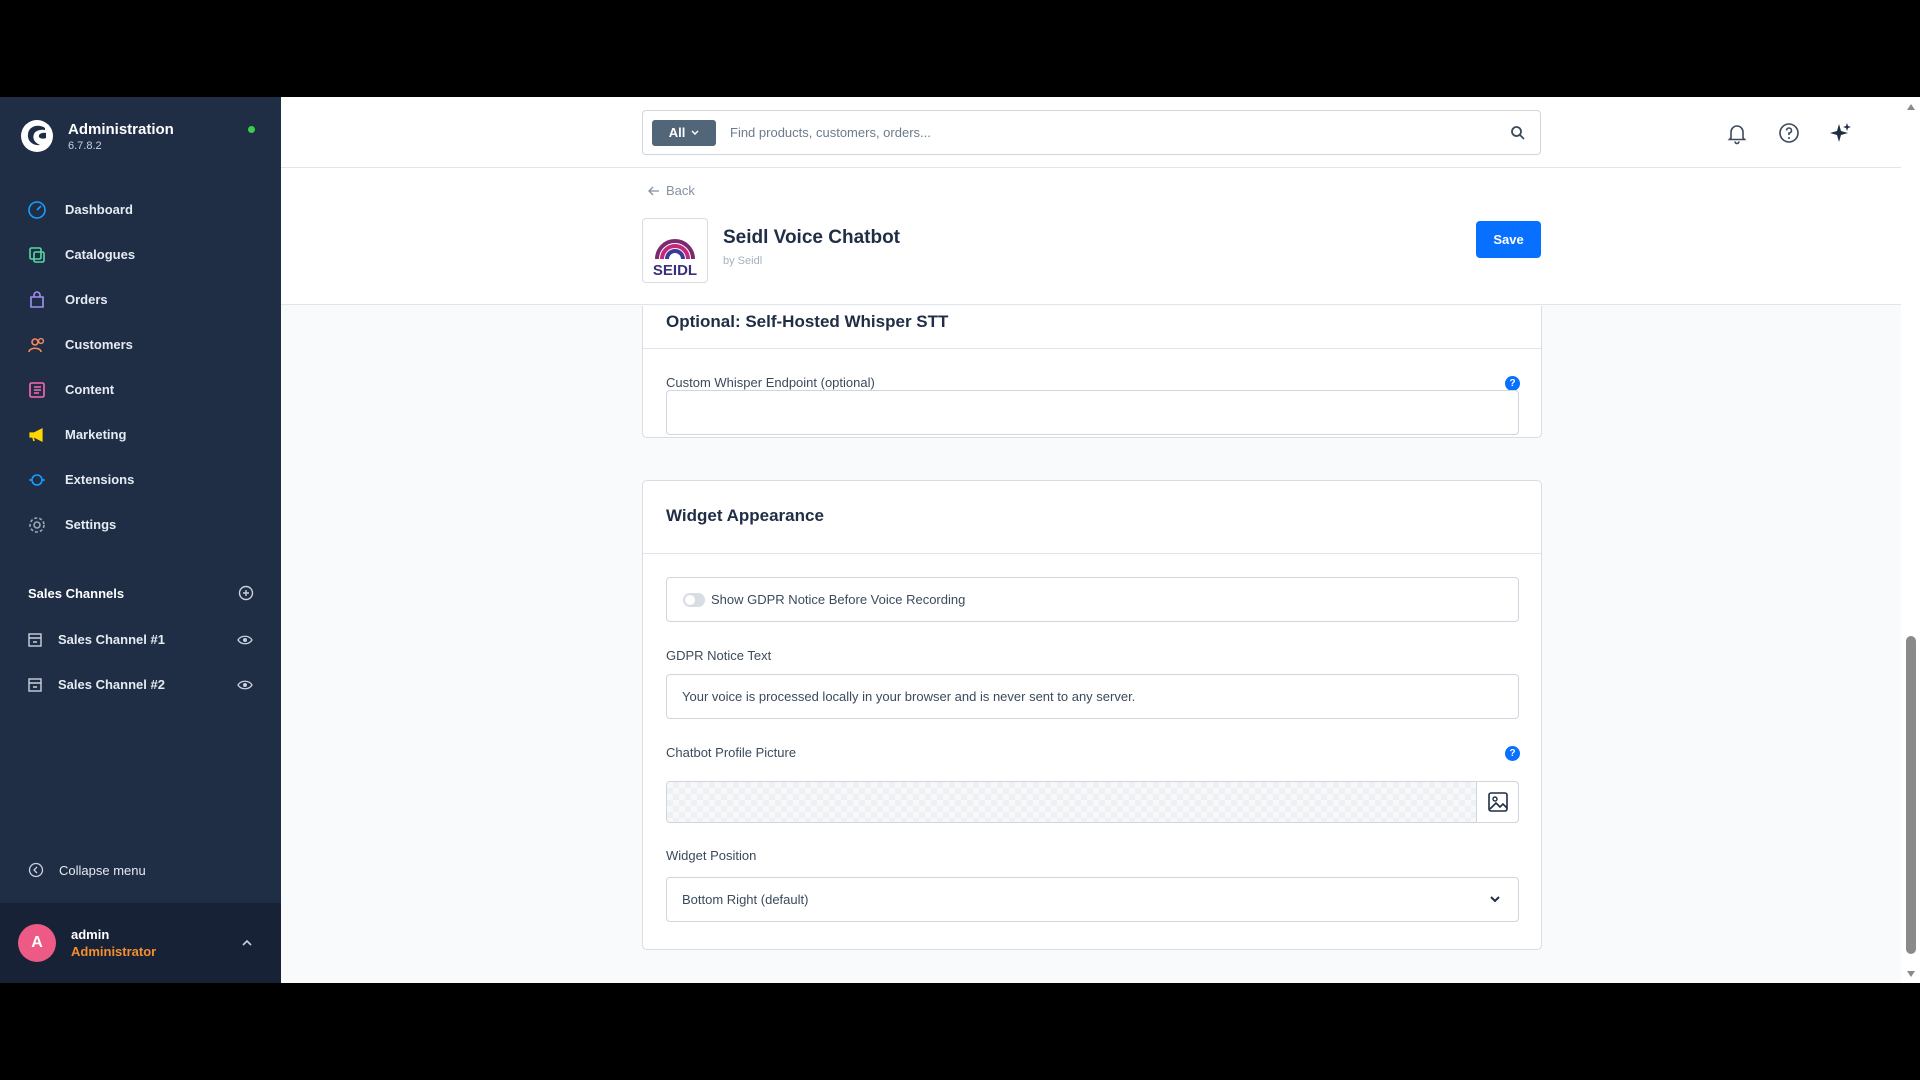  Describe the element at coordinates (76, 593) in the screenshot. I see `sales-channels-title: Sales Channels` at that location.